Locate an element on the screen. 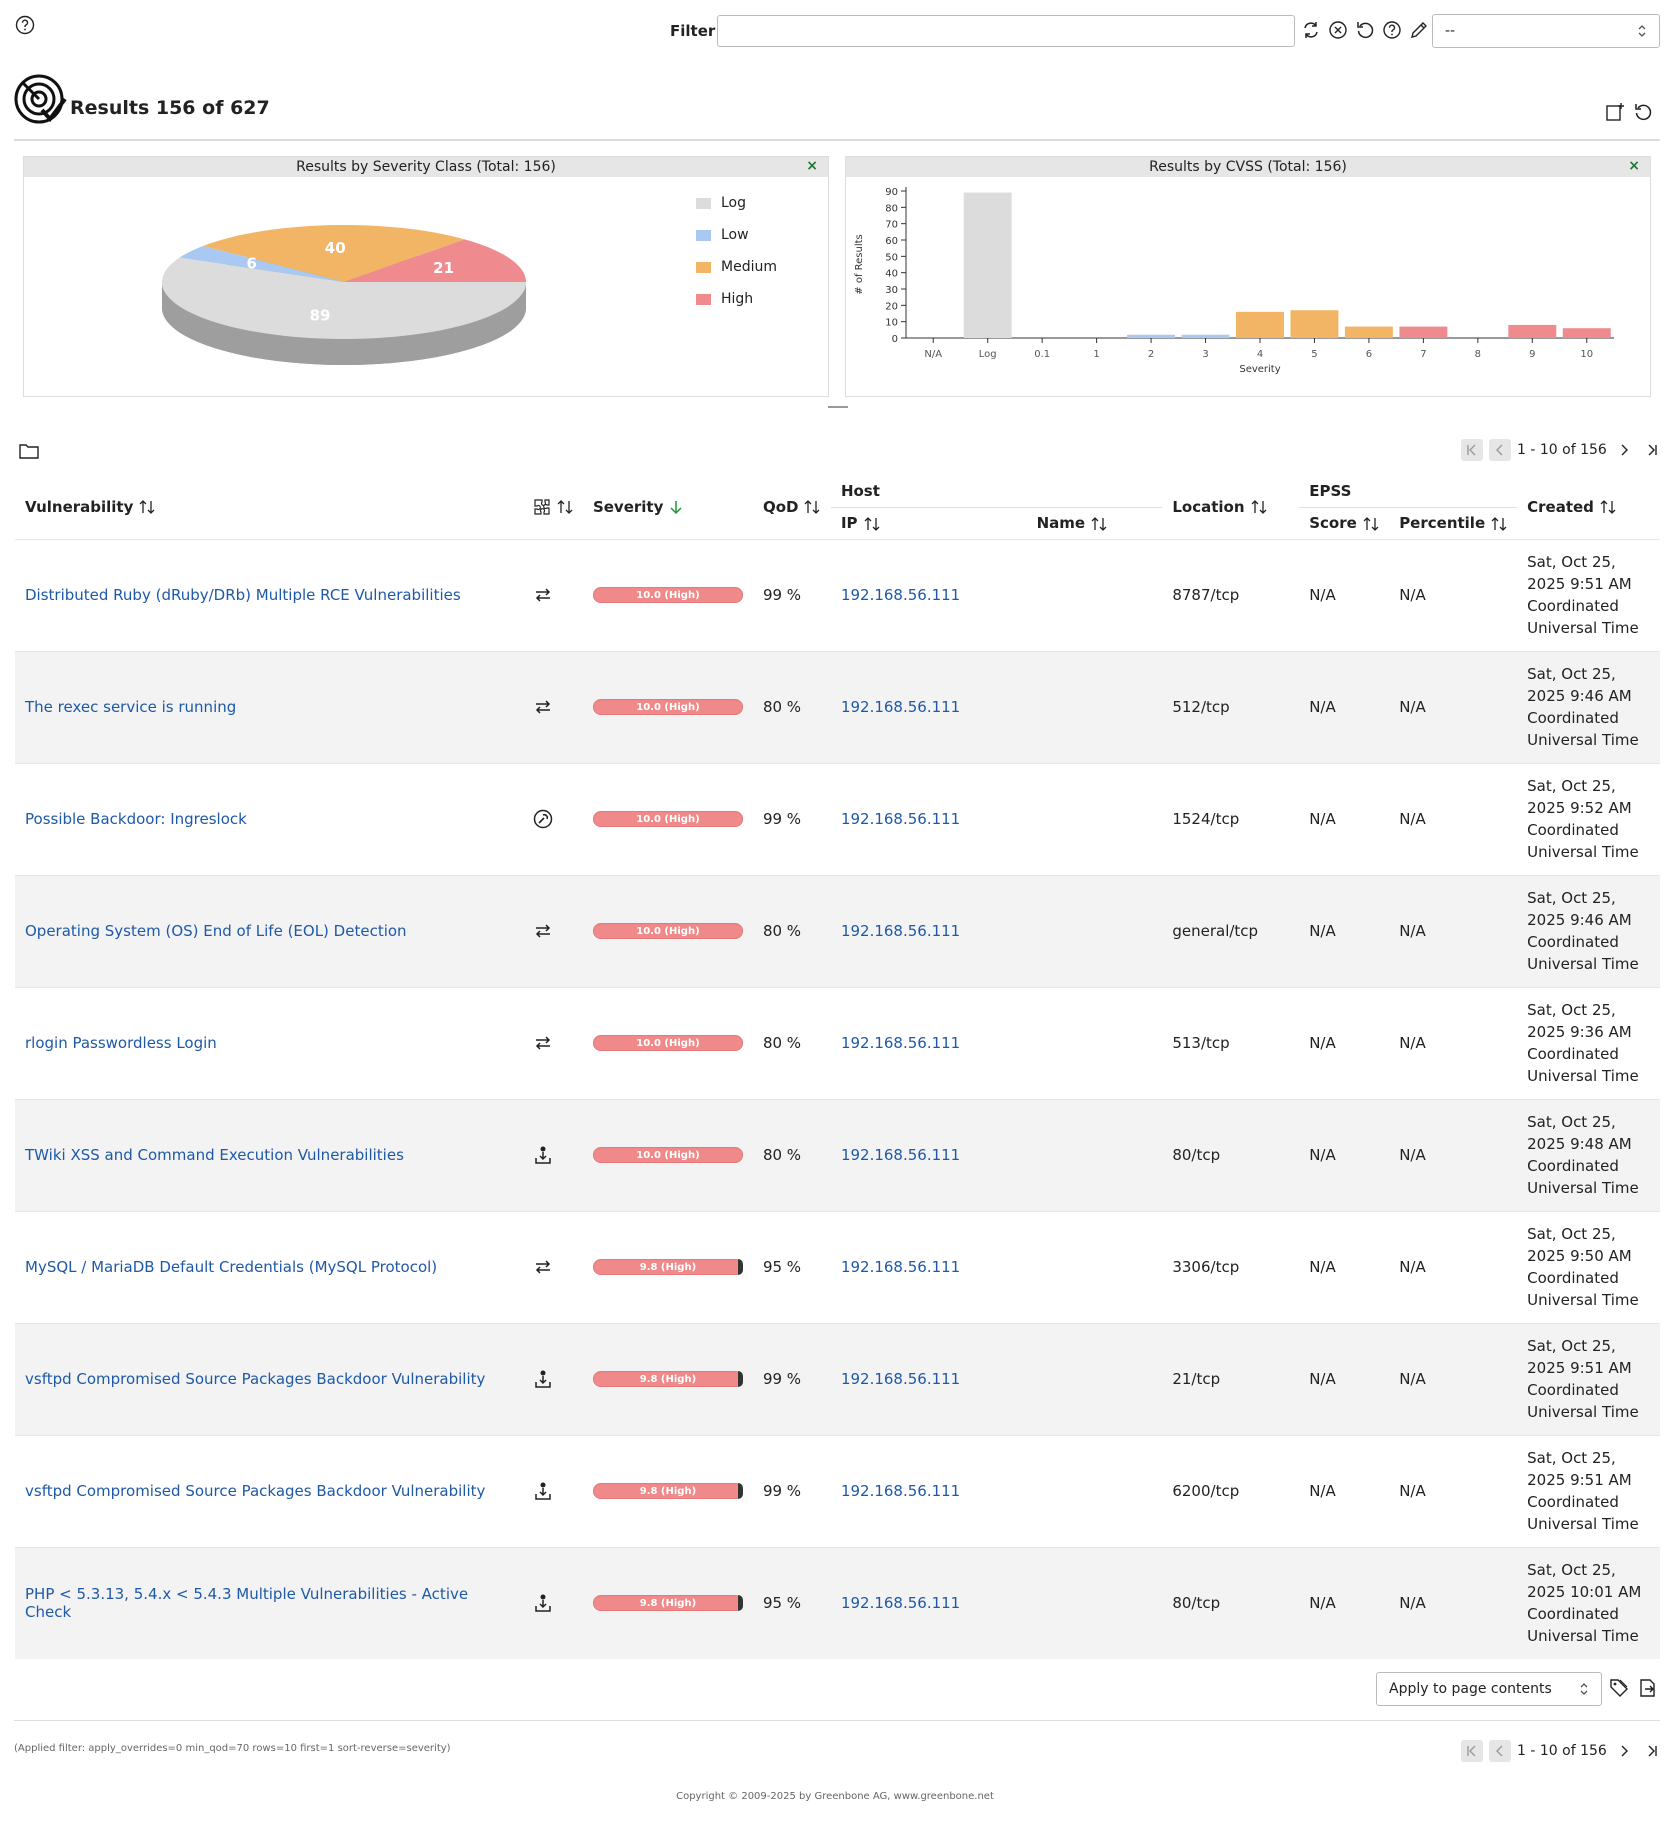  epss-score-column-header: Score is located at coordinates (1344, 523).